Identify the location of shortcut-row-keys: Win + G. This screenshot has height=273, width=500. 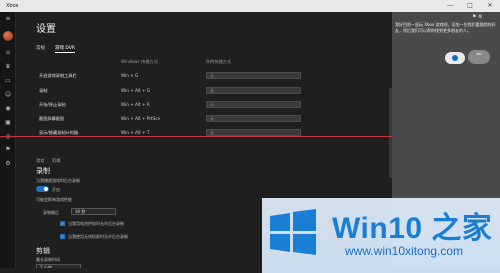
(130, 75).